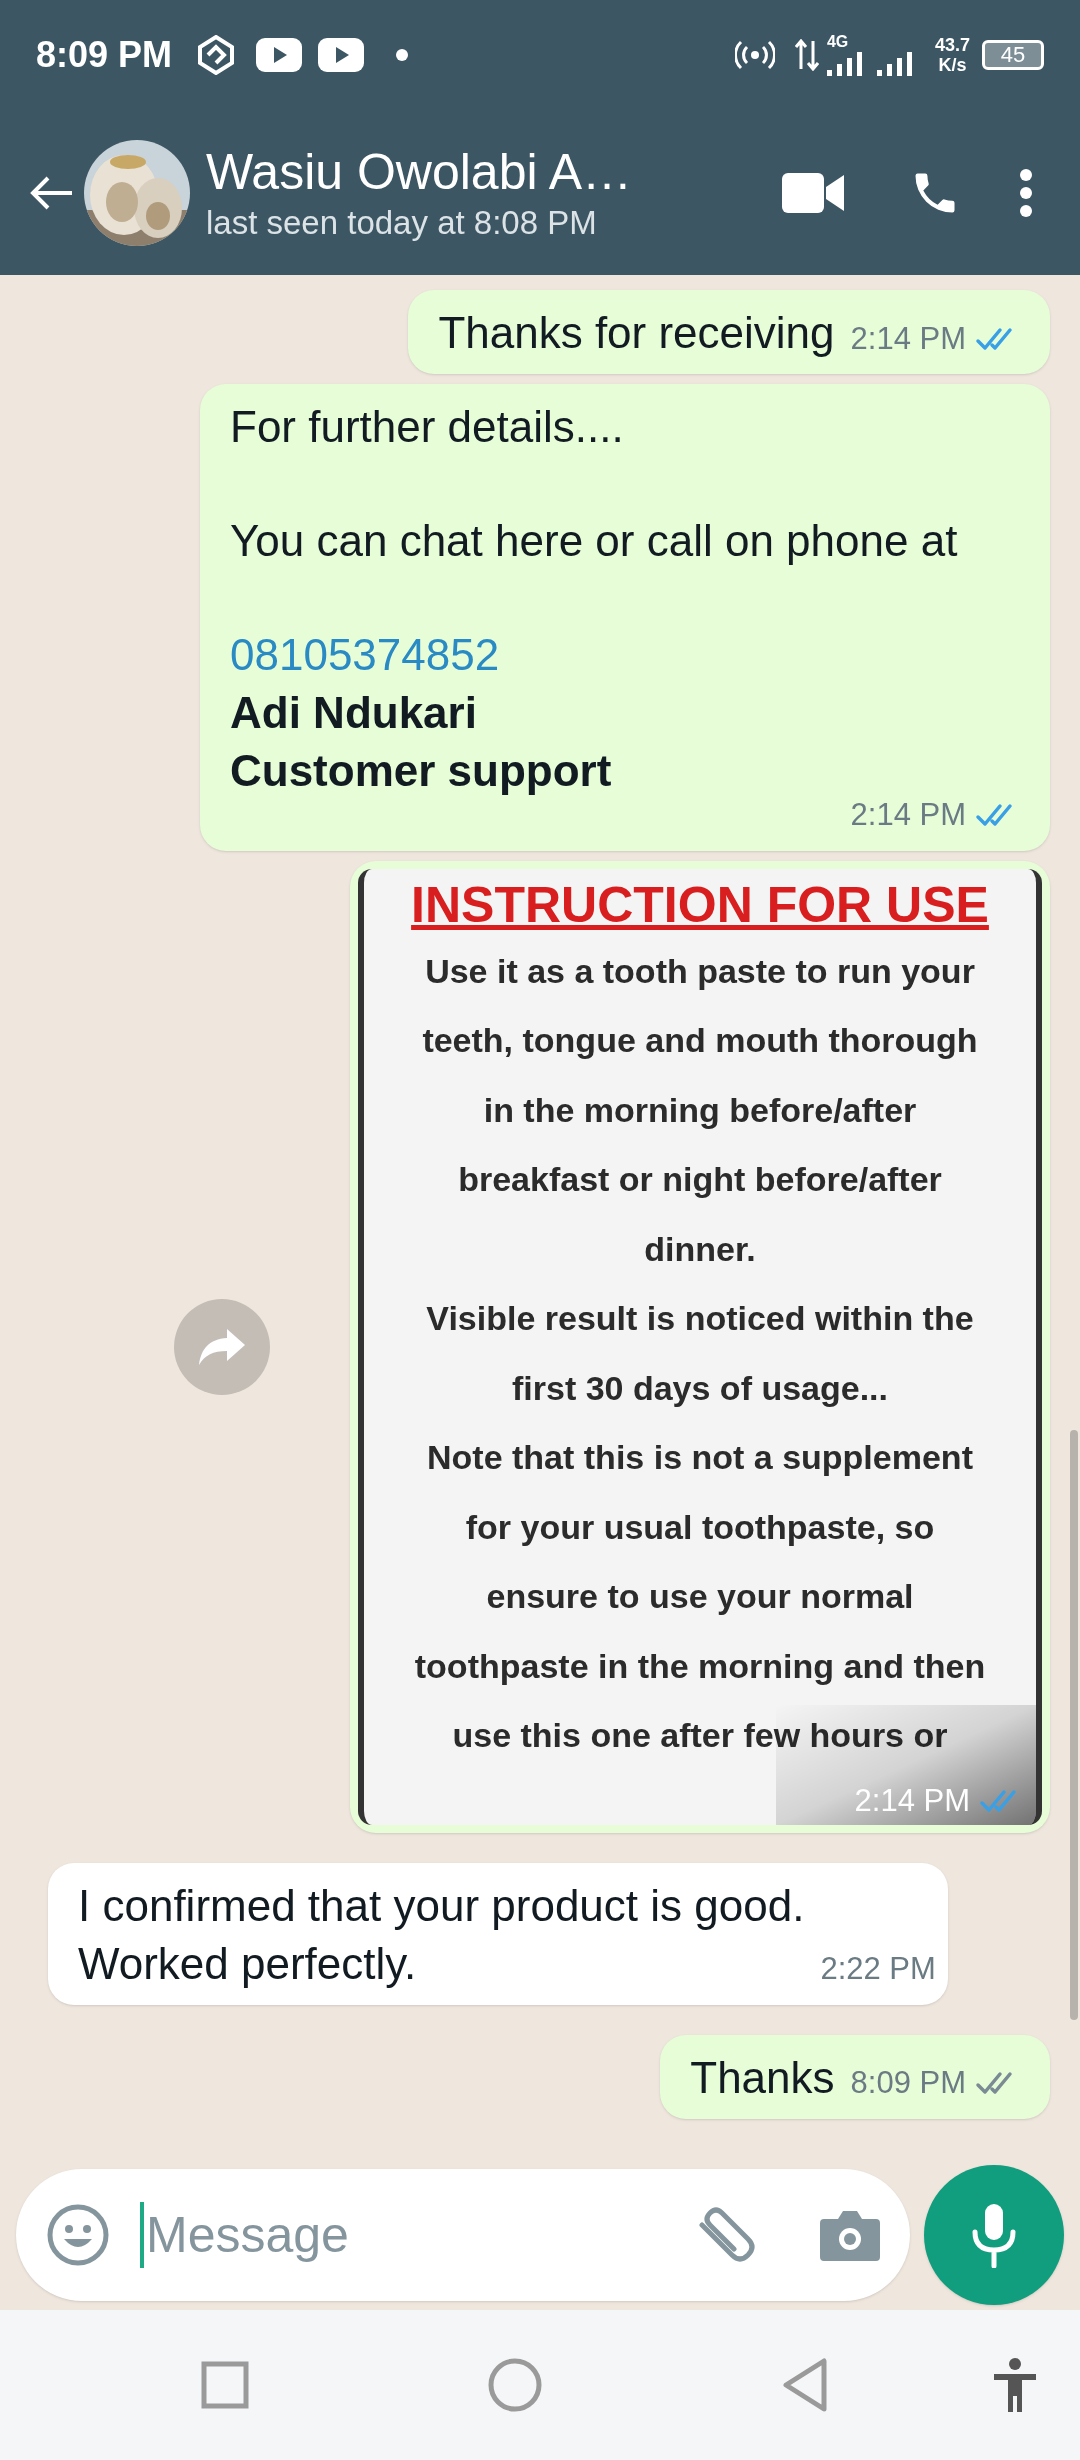 Image resolution: width=1080 pixels, height=2460 pixels. Describe the element at coordinates (441, 1934) in the screenshot. I see `message-text: I confirmed that your product is good. Worked perfectly.` at that location.